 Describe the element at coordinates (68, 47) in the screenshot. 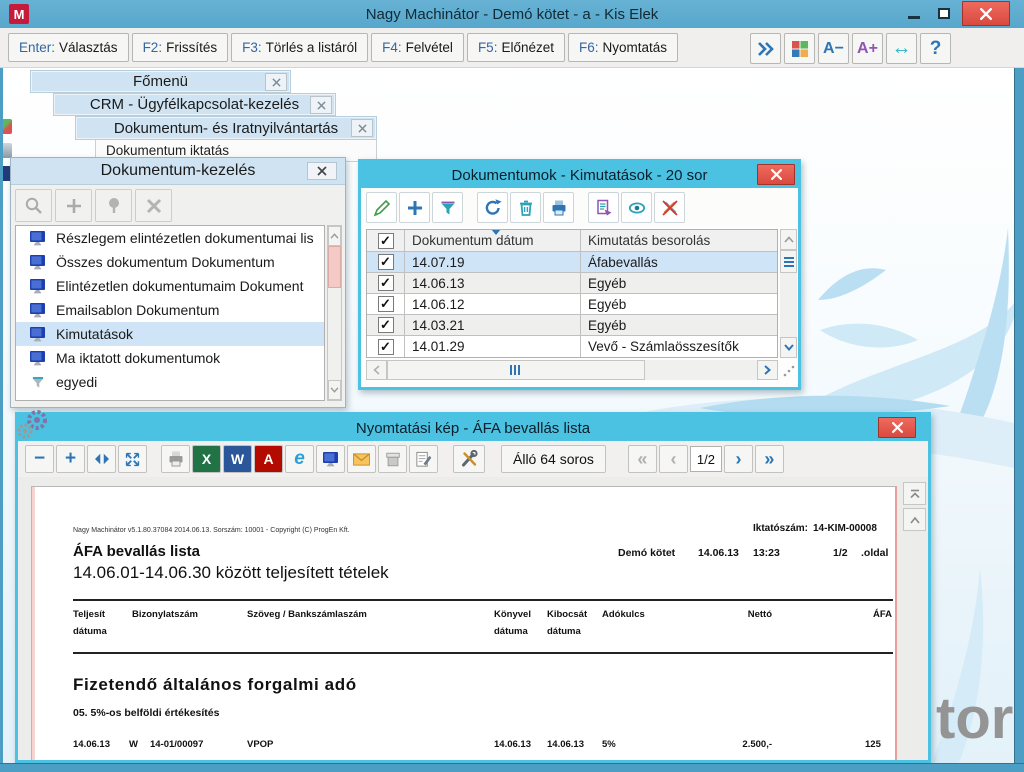

I see `enter-select-button: Enter: Választás` at that location.